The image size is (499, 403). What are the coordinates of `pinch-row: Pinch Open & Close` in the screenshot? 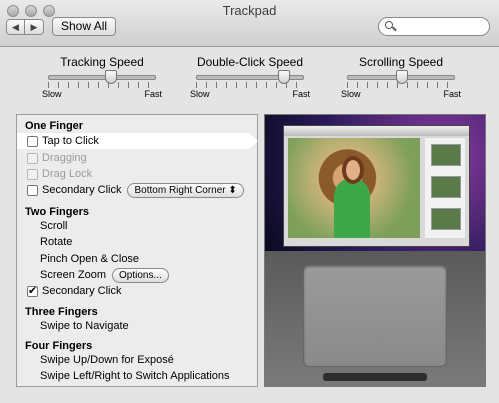 It's located at (89, 259).